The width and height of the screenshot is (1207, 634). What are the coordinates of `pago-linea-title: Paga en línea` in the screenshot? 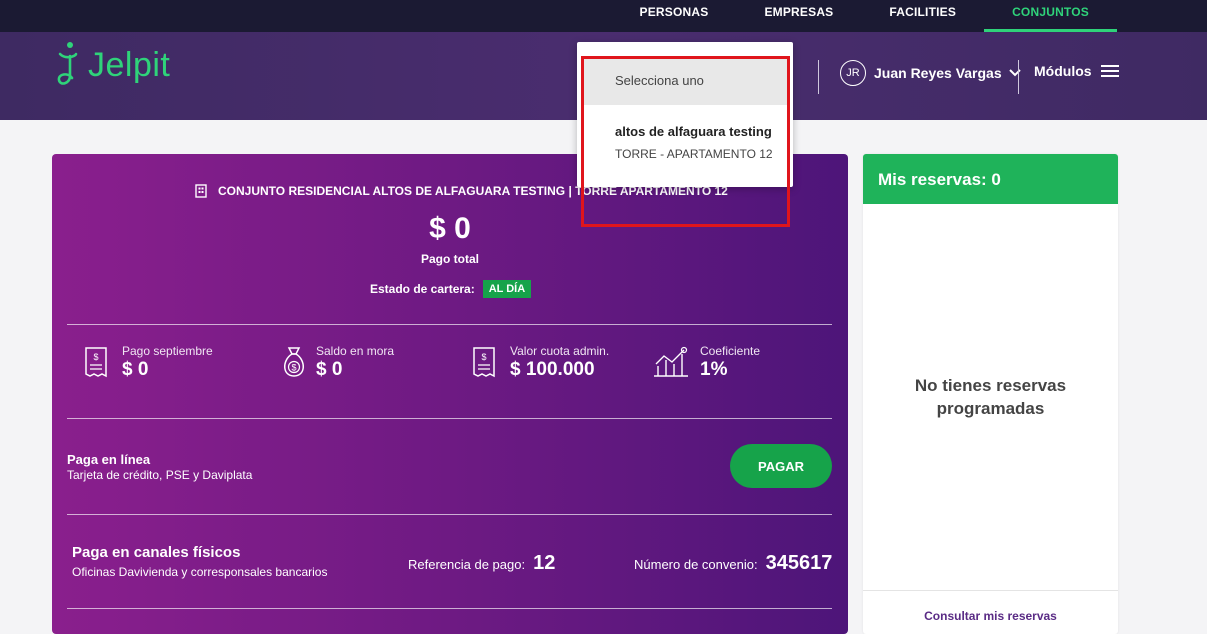 It's located at (109, 459).